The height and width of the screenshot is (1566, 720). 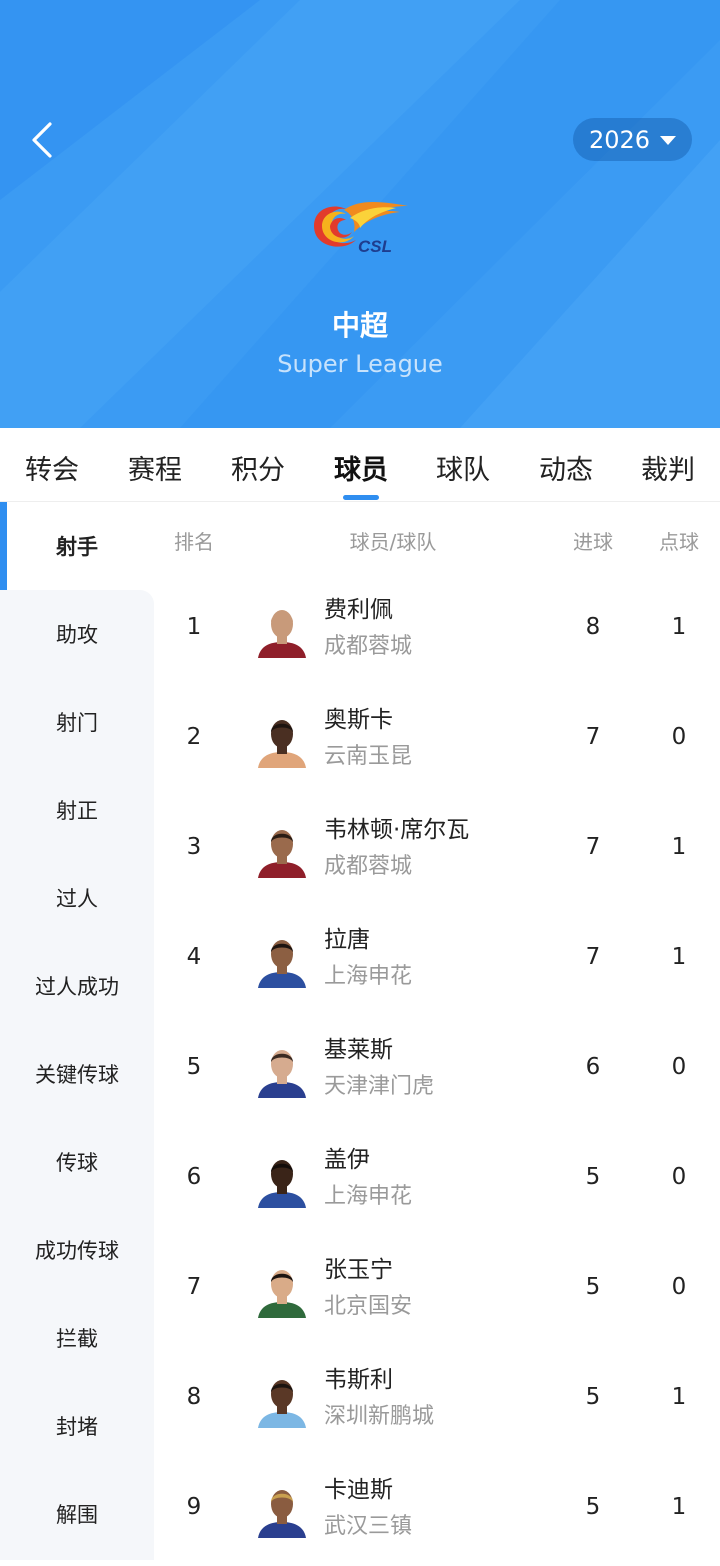 I want to click on rank-cell: 8, so click(x=194, y=1397).